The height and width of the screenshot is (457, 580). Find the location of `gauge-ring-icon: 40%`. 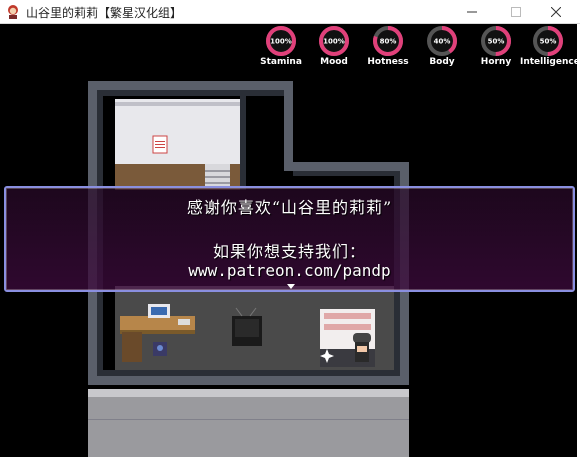

gauge-ring-icon: 40% is located at coordinates (442, 41).